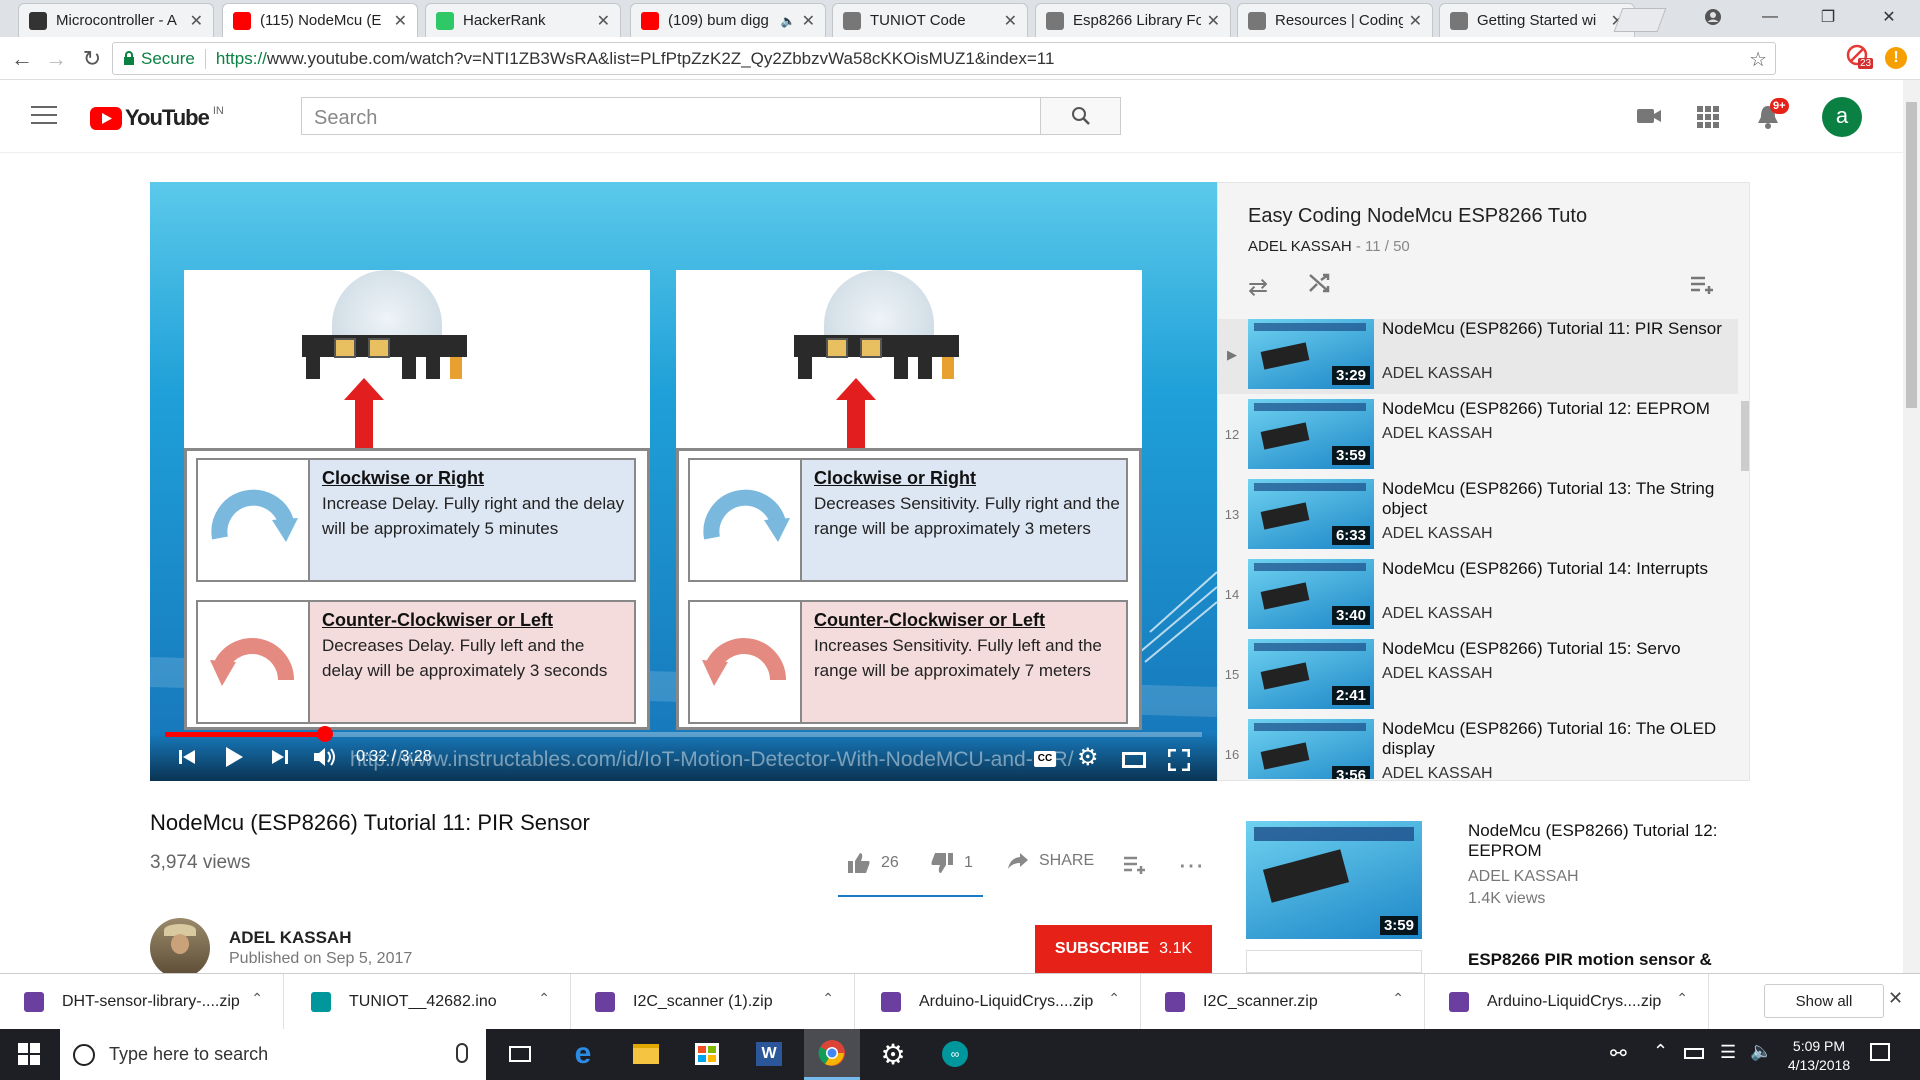 This screenshot has height=1080, width=1920. Describe the element at coordinates (955, 1054) in the screenshot. I see `arduino-icon: ∞` at that location.